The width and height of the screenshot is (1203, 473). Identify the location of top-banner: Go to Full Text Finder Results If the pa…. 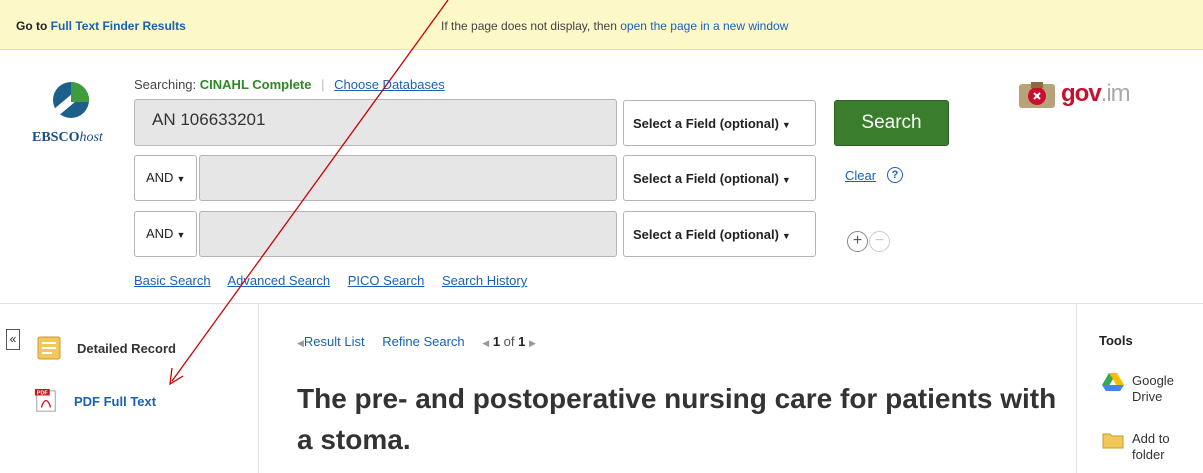
(601, 25).